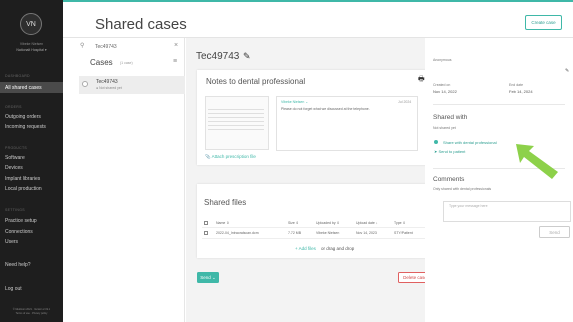 The height and width of the screenshot is (322, 573). What do you see at coordinates (13, 289) in the screenshot?
I see `sidebar-item-logout: Log out` at bounding box center [13, 289].